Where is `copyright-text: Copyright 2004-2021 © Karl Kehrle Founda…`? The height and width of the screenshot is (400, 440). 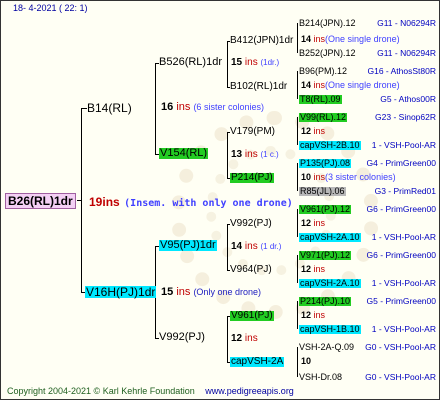 copyright-text: Copyright 2004-2021 © Karl Kehrle Founda… is located at coordinates (101, 391).